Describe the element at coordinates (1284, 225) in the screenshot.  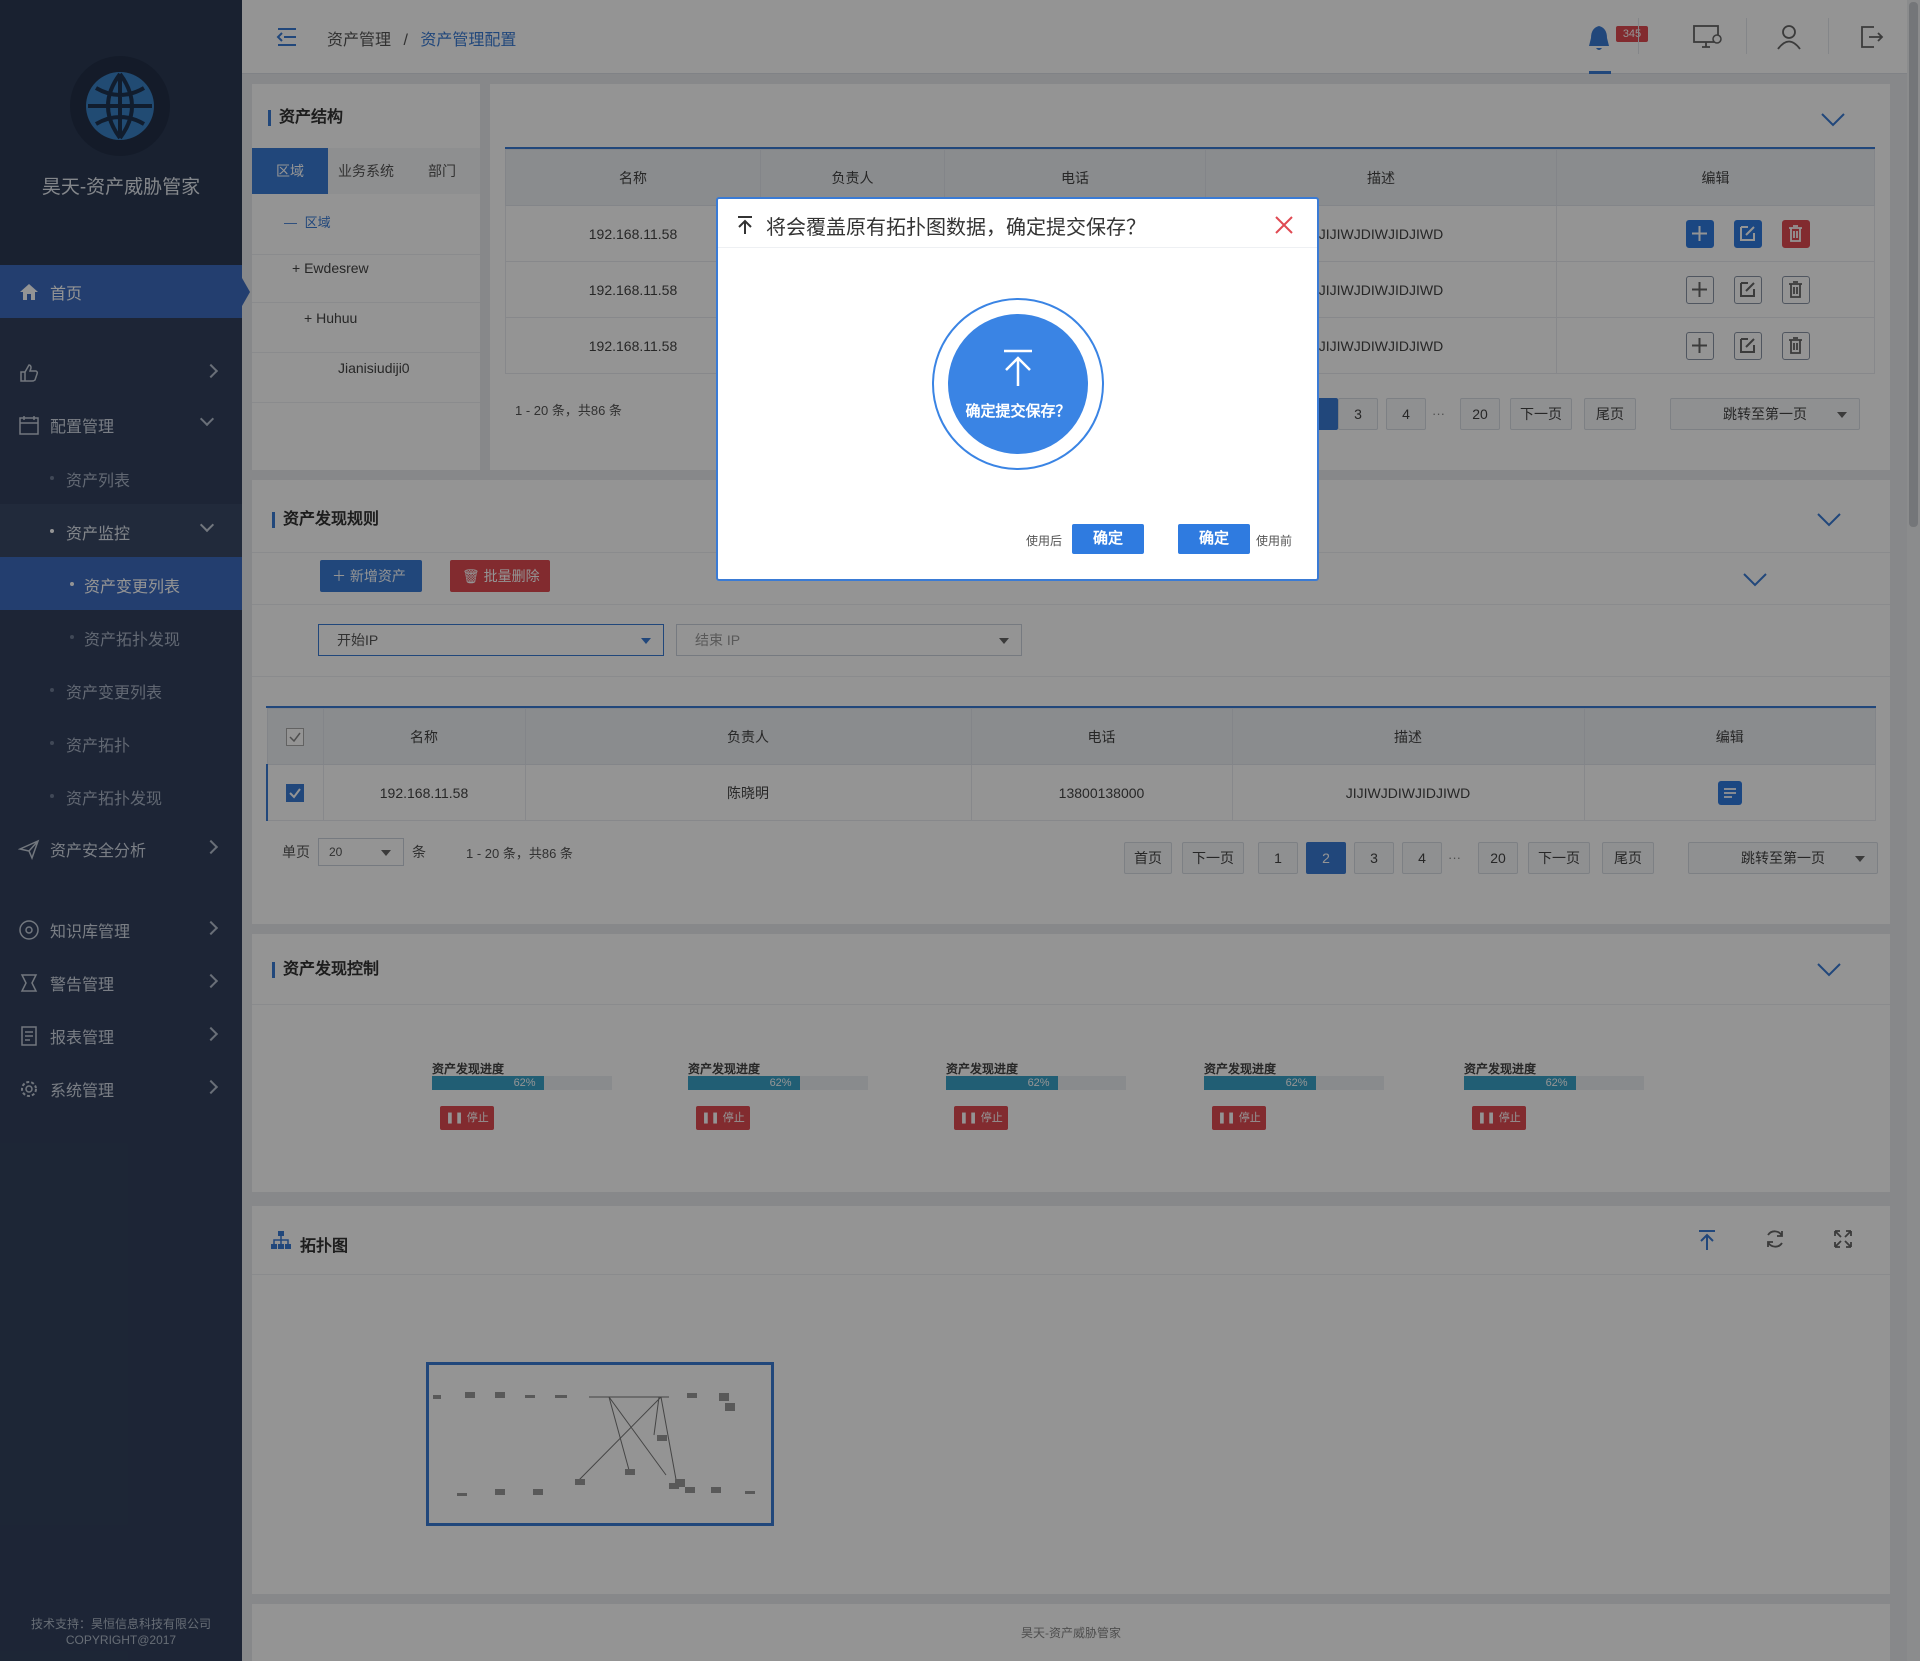
I see `close-icon` at that location.